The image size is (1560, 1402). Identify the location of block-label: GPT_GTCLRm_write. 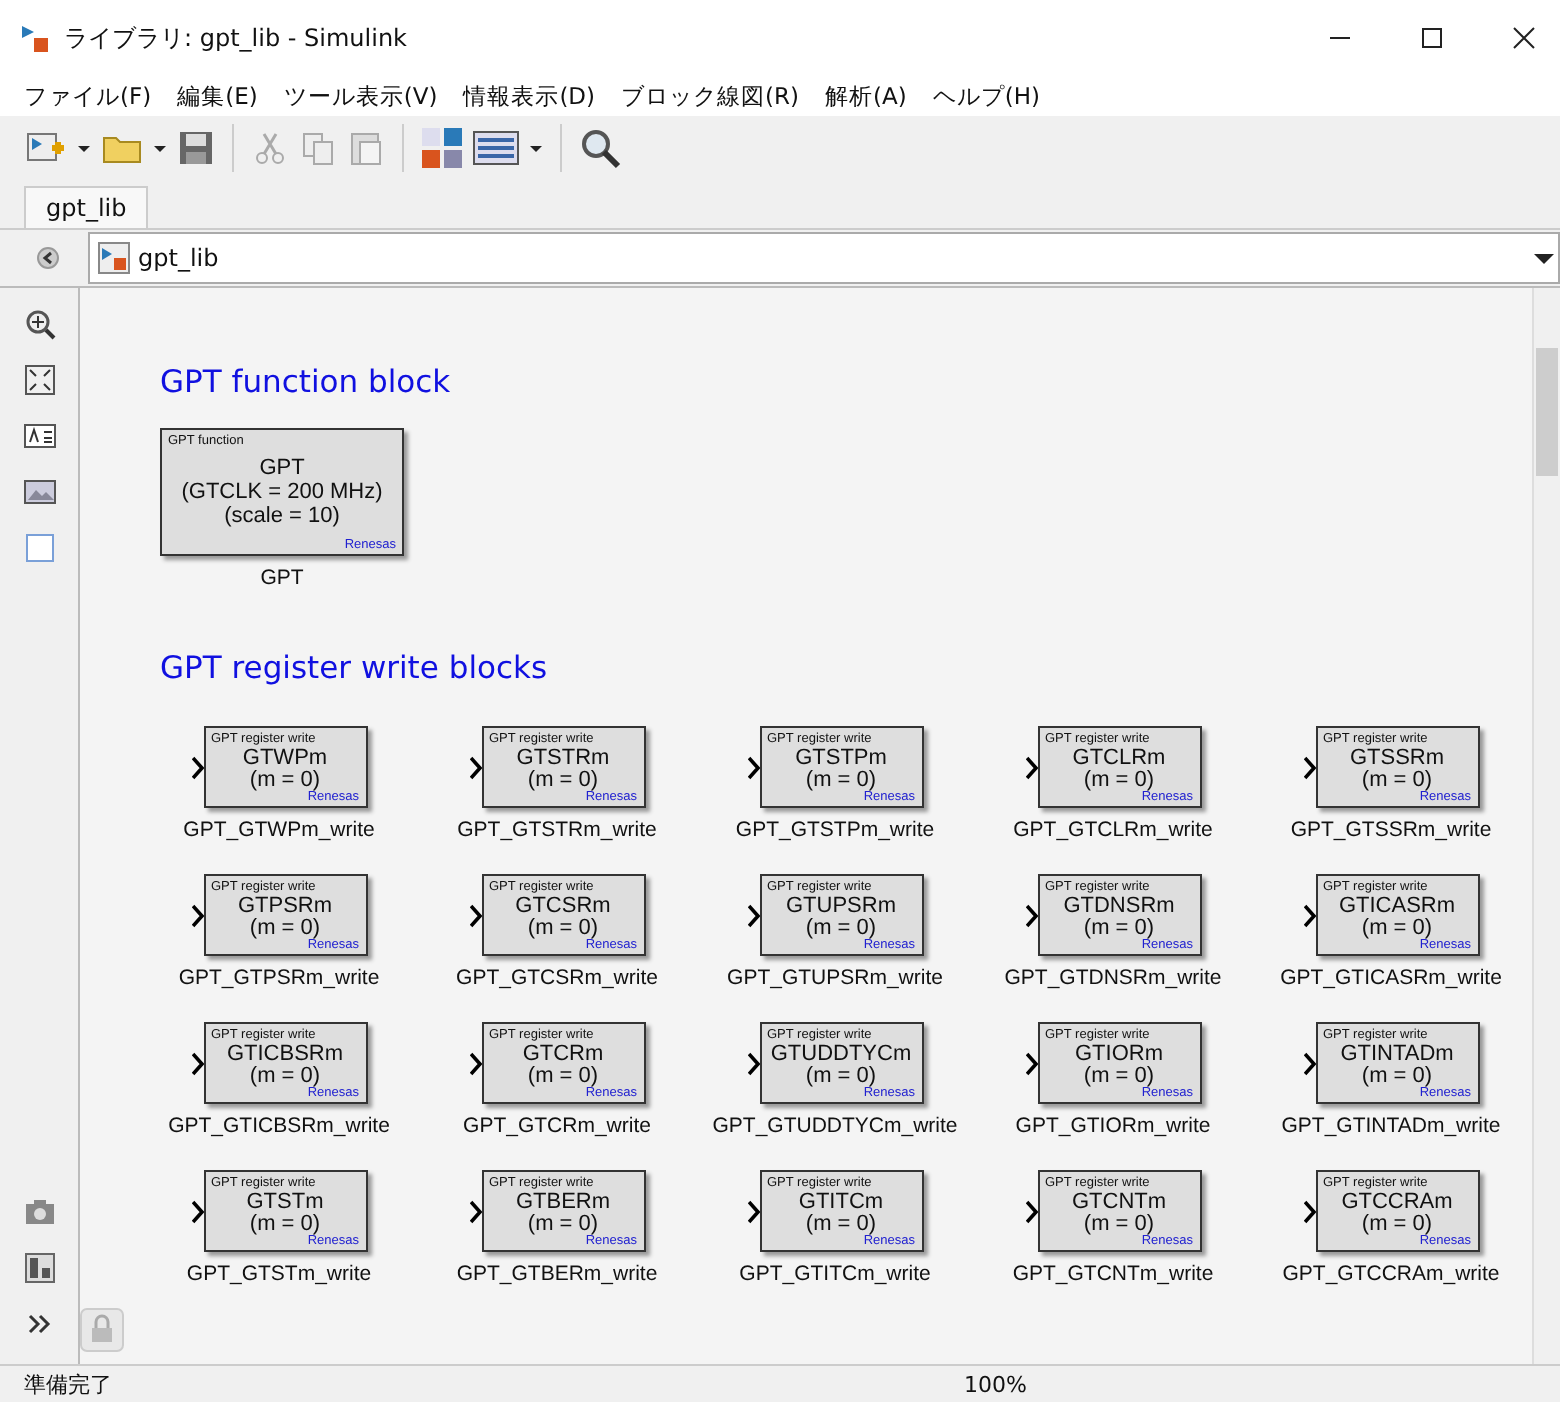
(1113, 830).